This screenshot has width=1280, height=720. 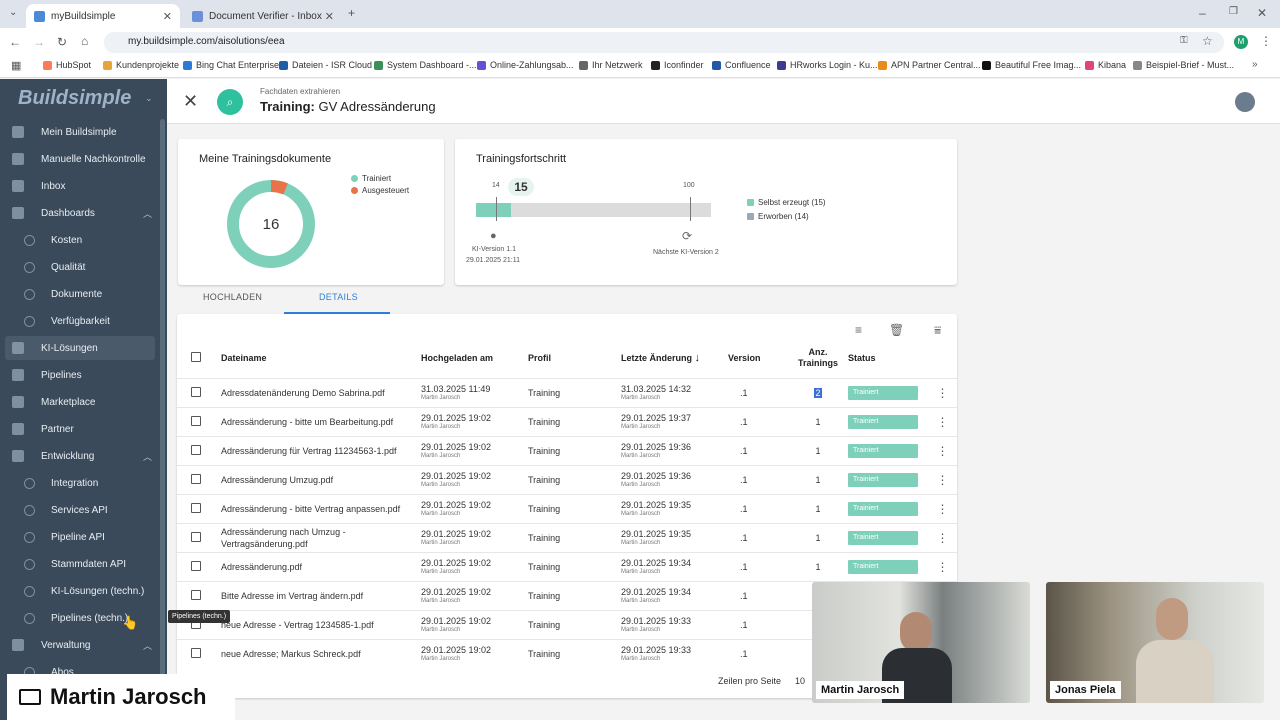 What do you see at coordinates (79, 294) in the screenshot?
I see `sidebar-item-dokumente: Dokumente` at bounding box center [79, 294].